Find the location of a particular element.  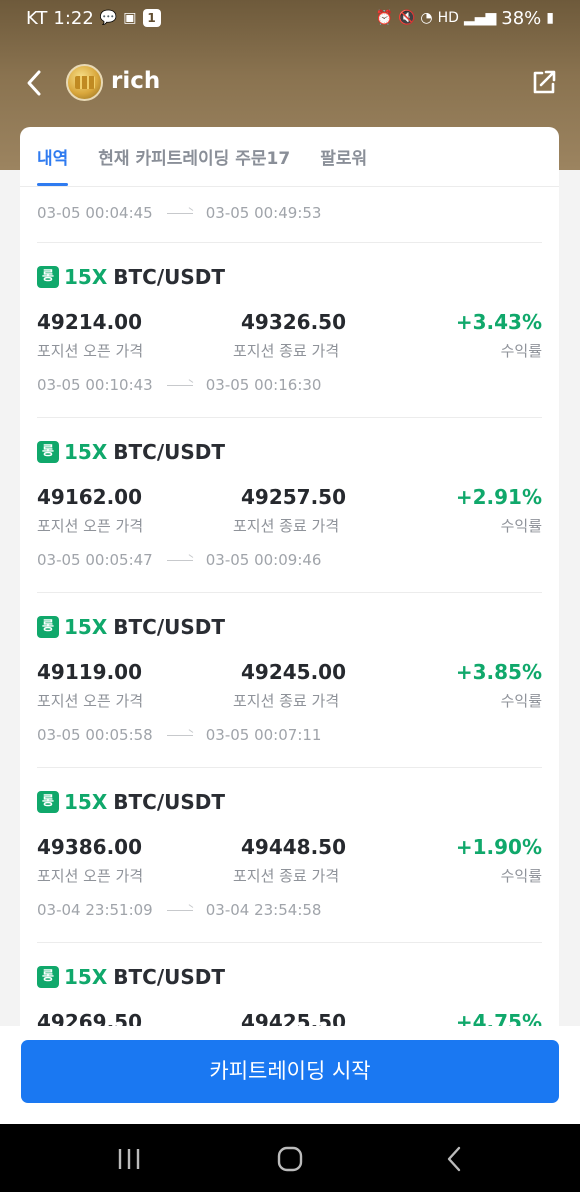

hd-icon: HD is located at coordinates (448, 18).